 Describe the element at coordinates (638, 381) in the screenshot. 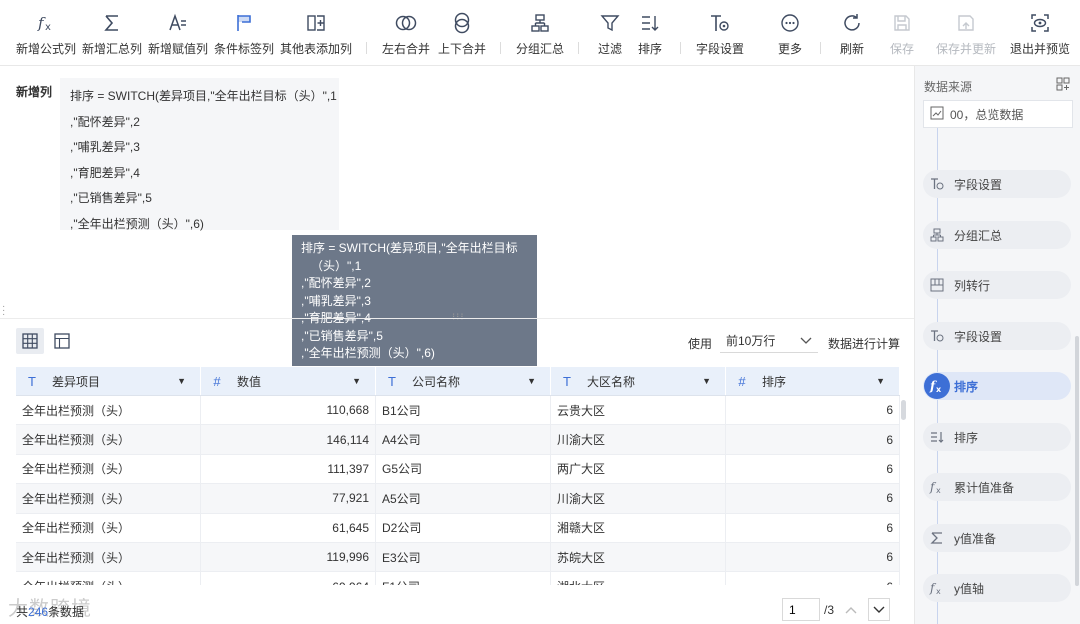

I see `column-header: T 大区名称 ▼` at that location.